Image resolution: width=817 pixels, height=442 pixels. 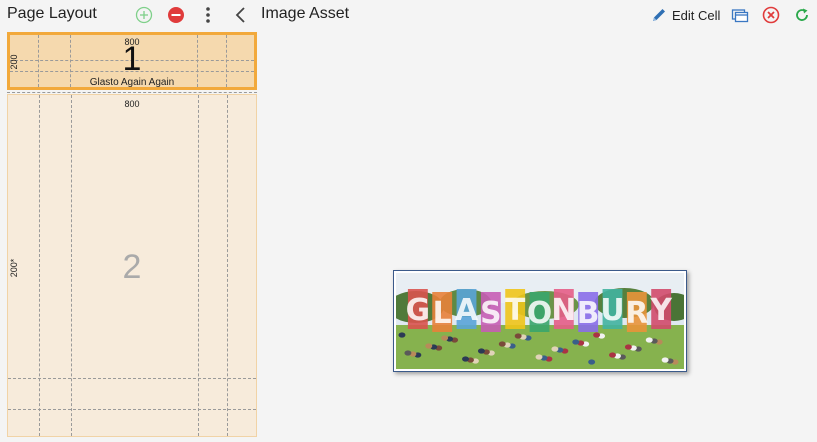 What do you see at coordinates (588, 313) in the screenshot?
I see `sign-letter: B` at bounding box center [588, 313].